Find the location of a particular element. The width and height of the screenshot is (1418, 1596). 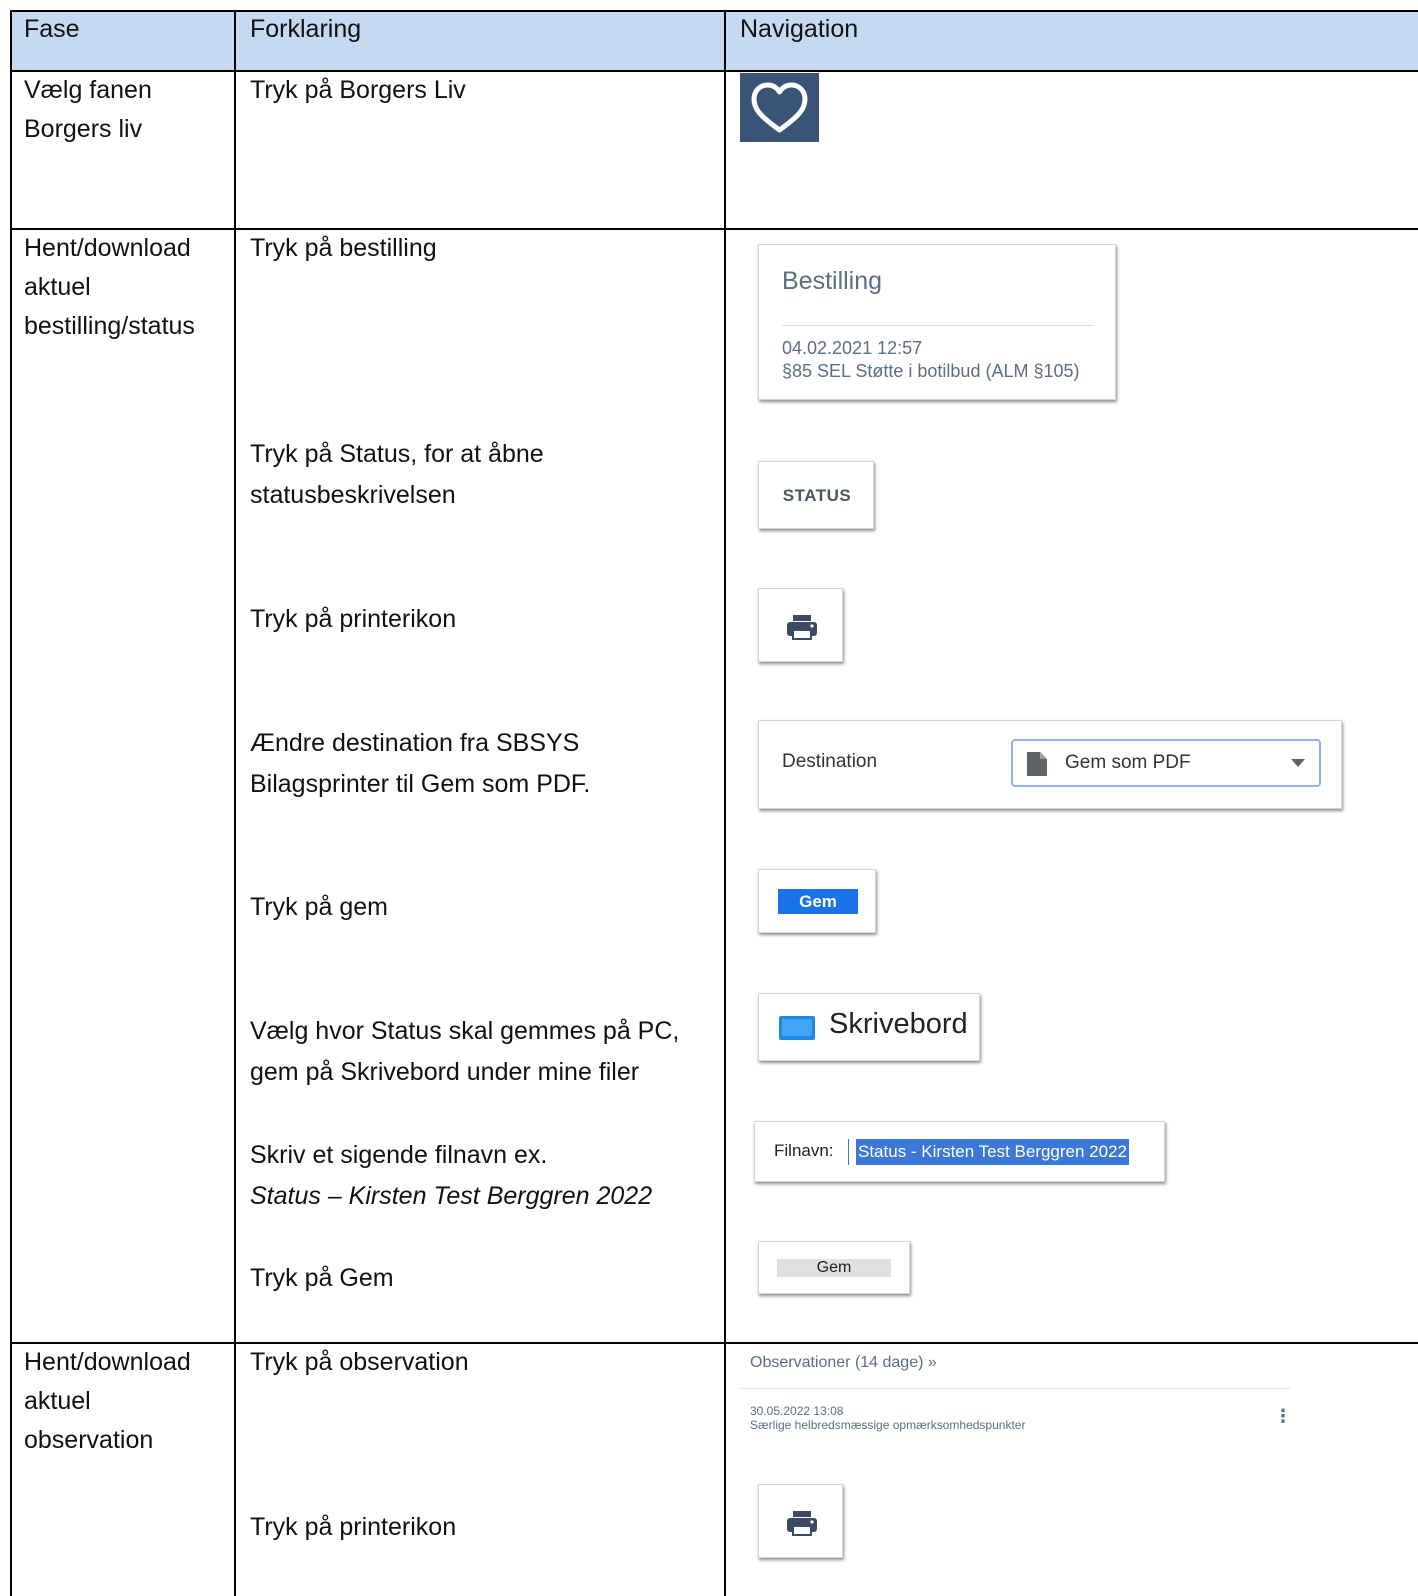

row2-fase-line3: bestilling/status is located at coordinates (109, 326).